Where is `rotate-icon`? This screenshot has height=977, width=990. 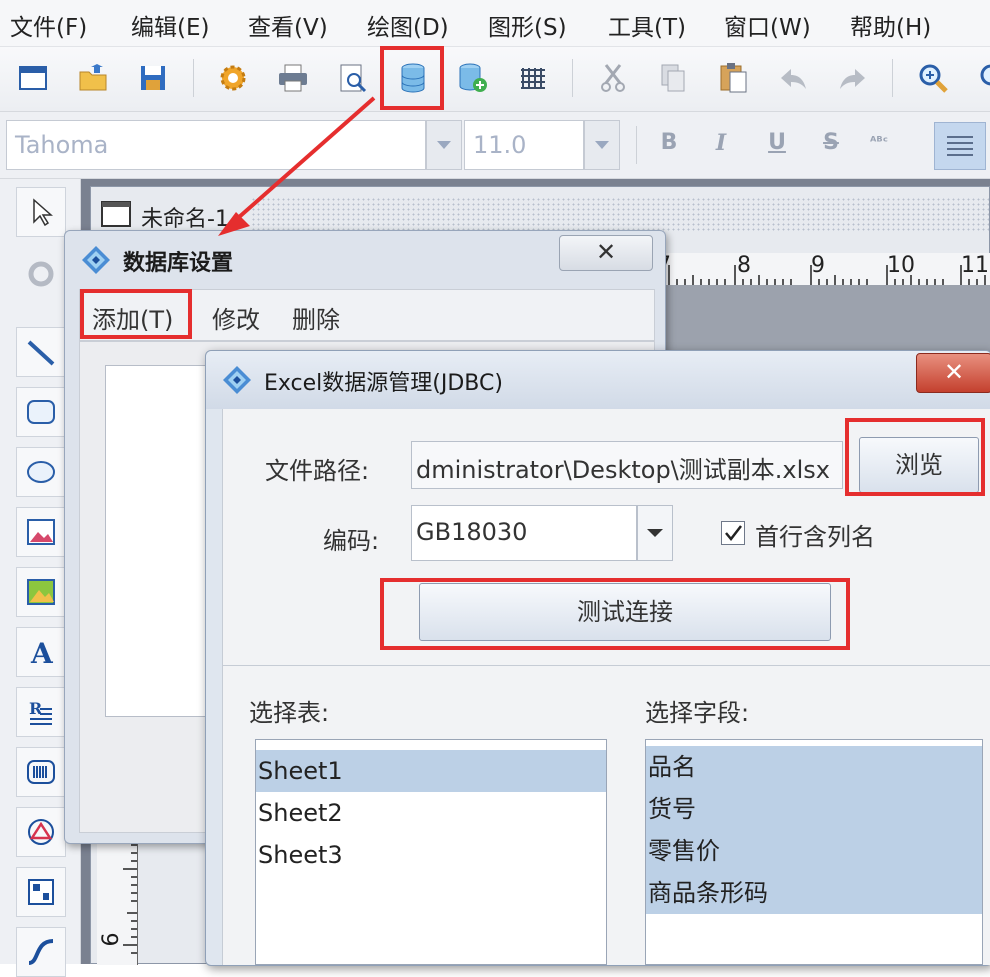
rotate-icon is located at coordinates (41, 274).